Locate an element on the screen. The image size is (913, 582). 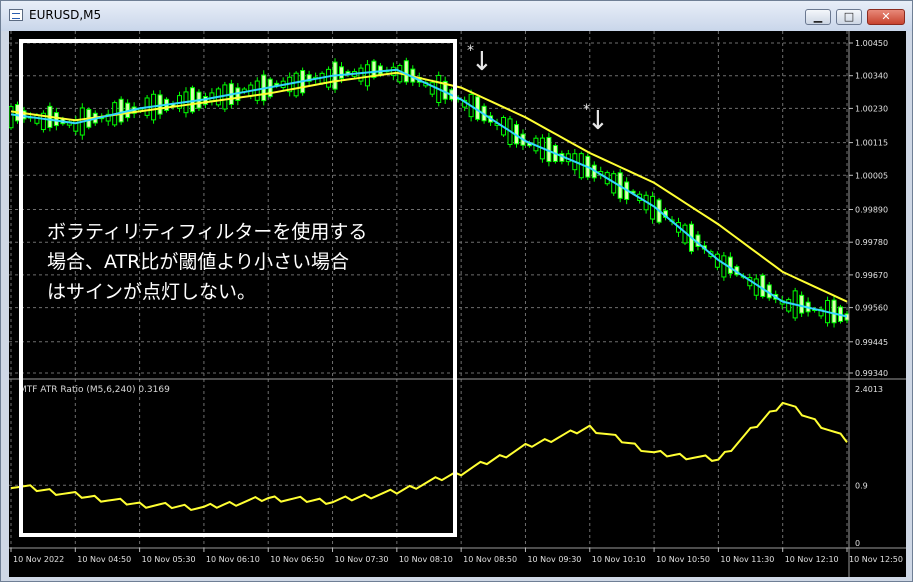
close-button: ✕ is located at coordinates (886, 17).